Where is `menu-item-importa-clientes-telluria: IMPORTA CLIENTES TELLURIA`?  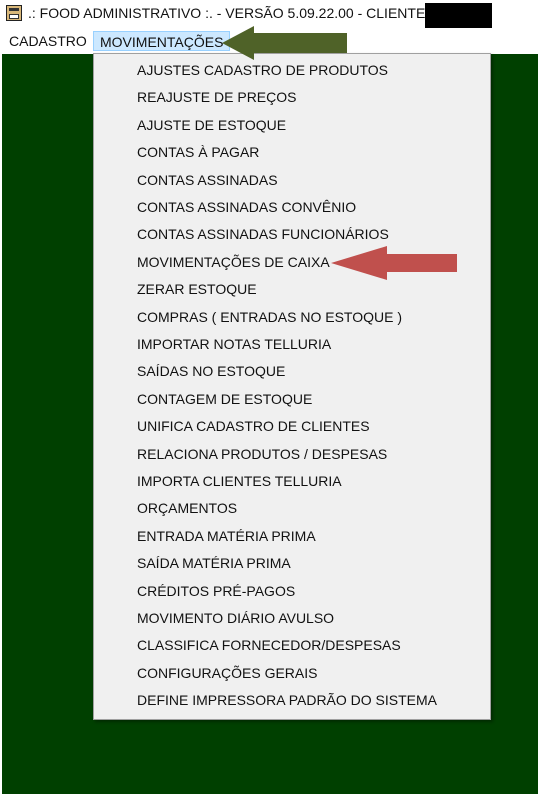
menu-item-importa-clientes-telluria: IMPORTA CLIENTES TELLURIA is located at coordinates (239, 481).